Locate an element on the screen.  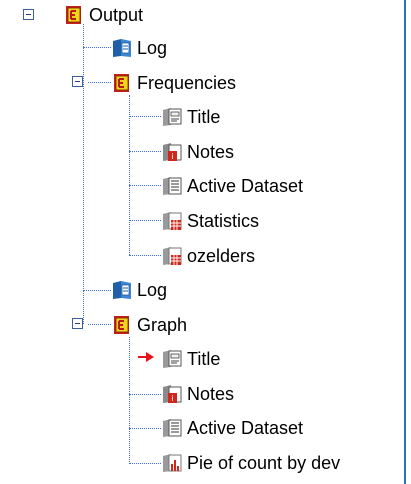
tree-node-title-current: Title is located at coordinates (190, 359).